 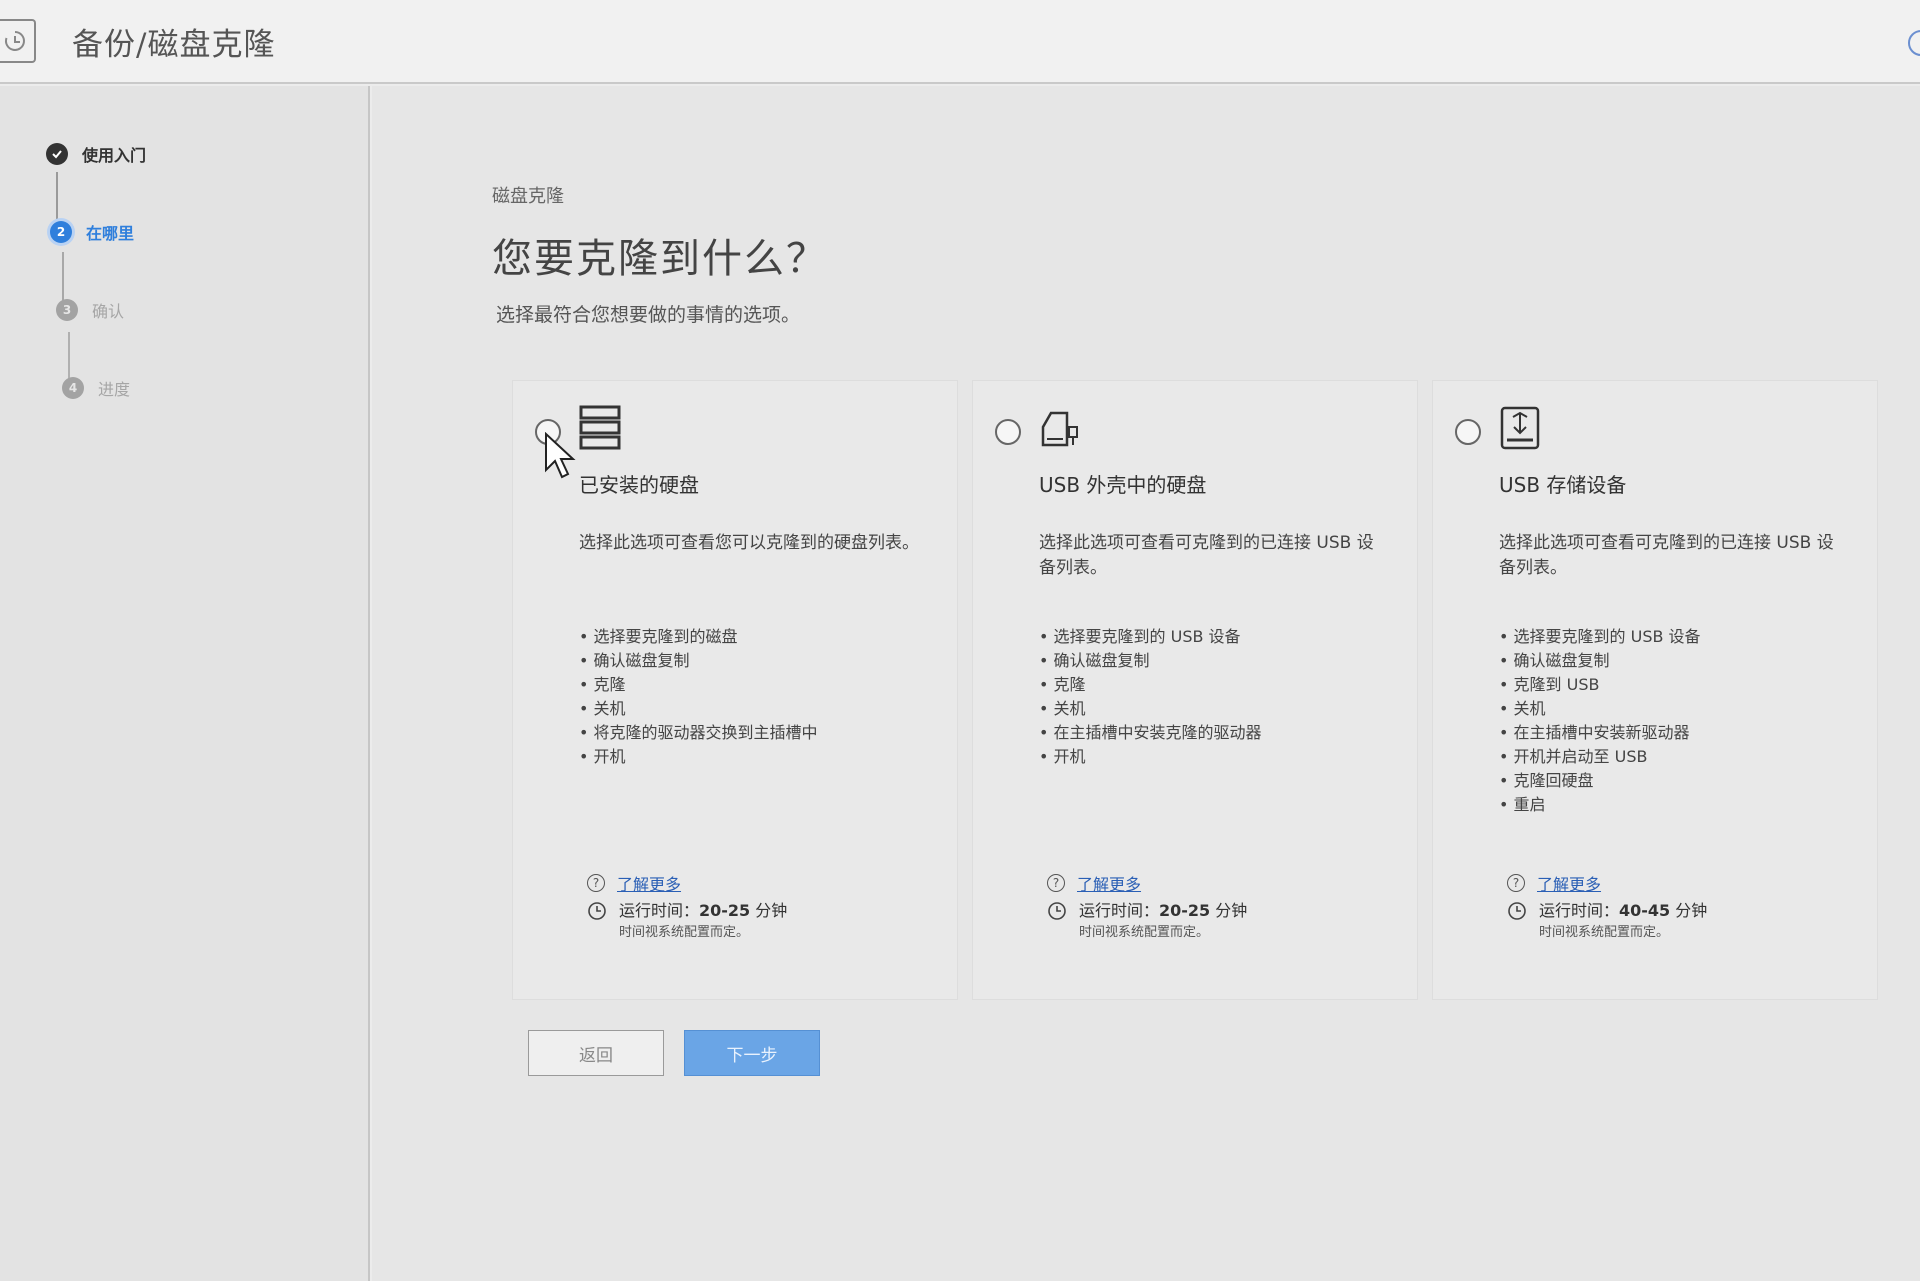 I want to click on option-steps: 选择要克隆到的磁盘 确认磁盘复制 克隆 关机 将克隆的驱动器交换到主插槽中 开机, so click(x=698, y=697).